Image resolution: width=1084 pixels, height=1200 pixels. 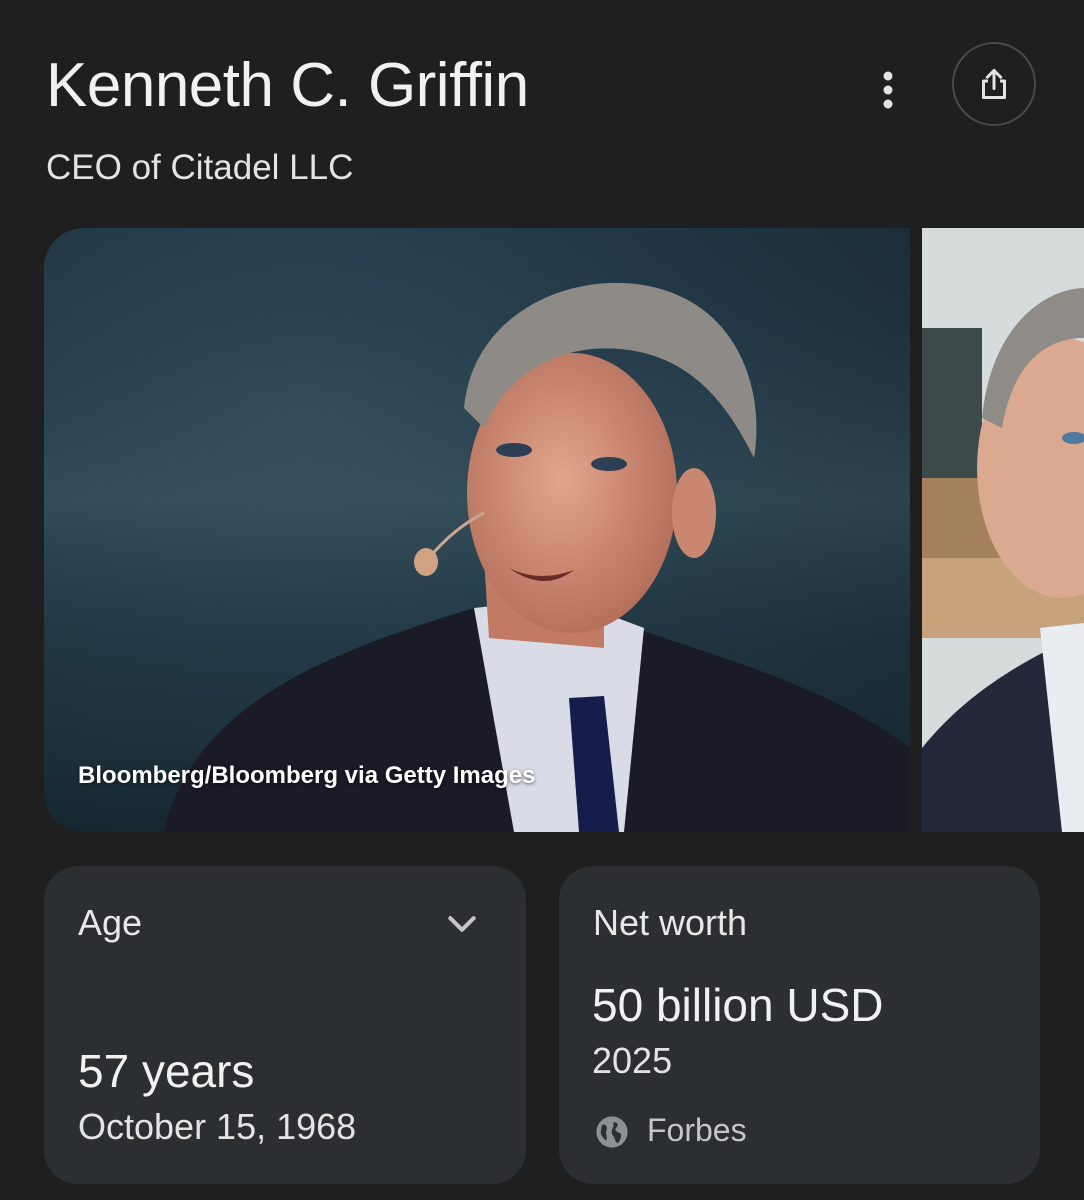 What do you see at coordinates (462, 924) in the screenshot?
I see `chevron-down-icon` at bounding box center [462, 924].